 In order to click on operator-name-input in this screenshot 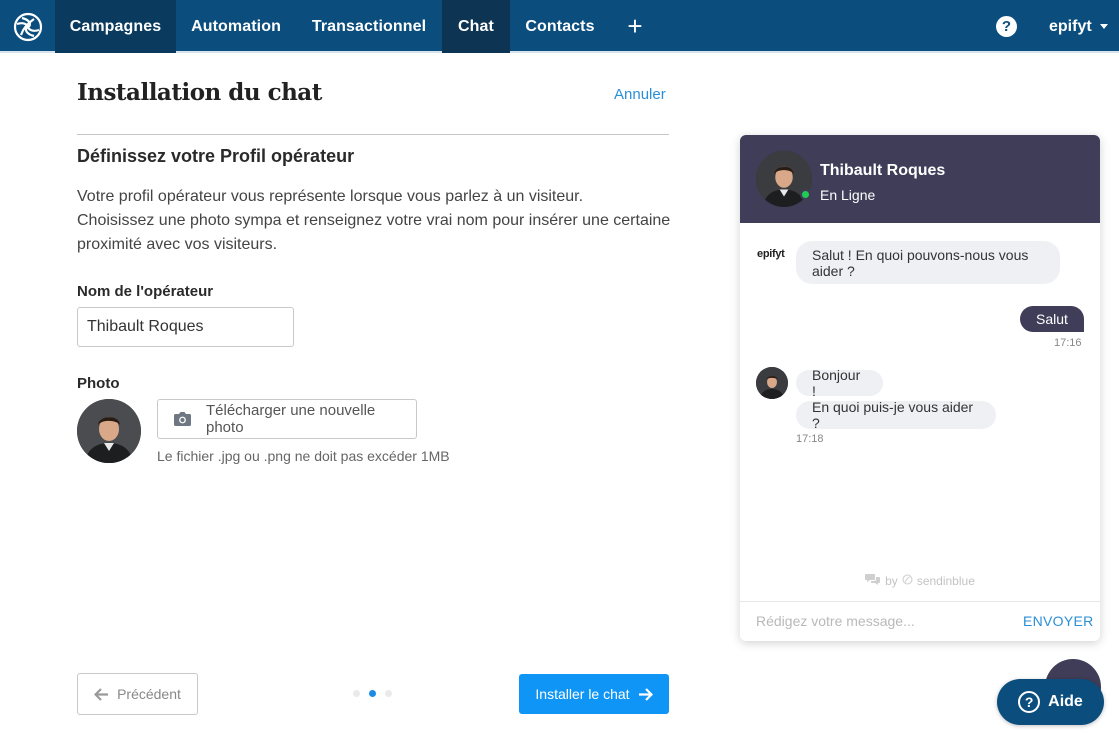, I will do `click(185, 327)`.